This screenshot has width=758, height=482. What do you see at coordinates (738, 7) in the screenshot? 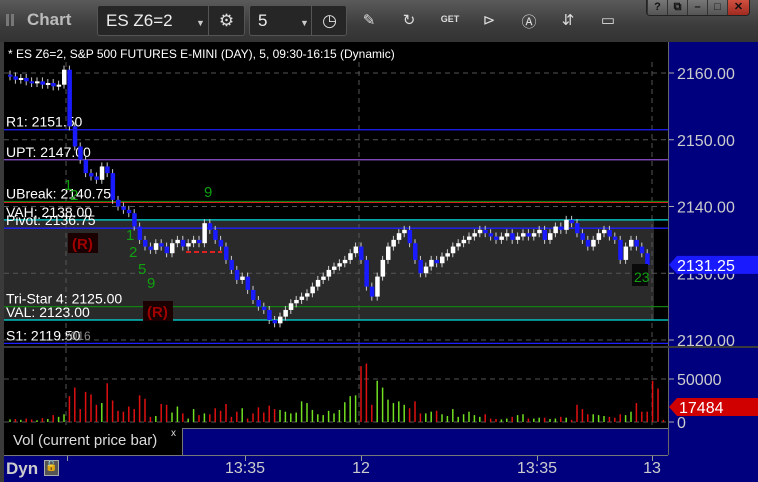
I see `close-button: ✕` at bounding box center [738, 7].